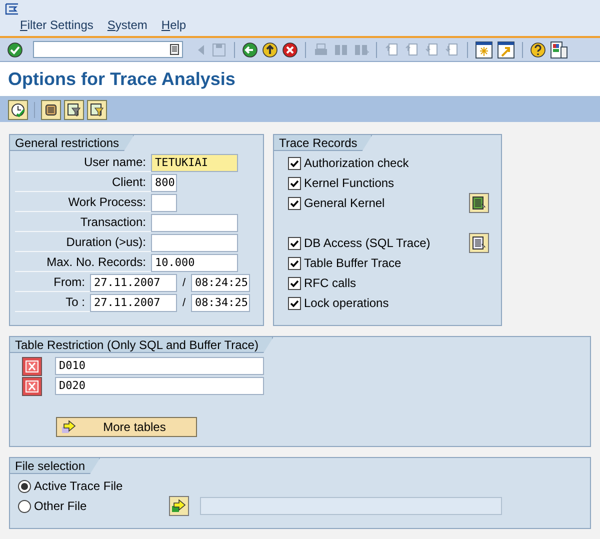 This screenshot has height=539, width=600. I want to click on command-field, so click(108, 49).